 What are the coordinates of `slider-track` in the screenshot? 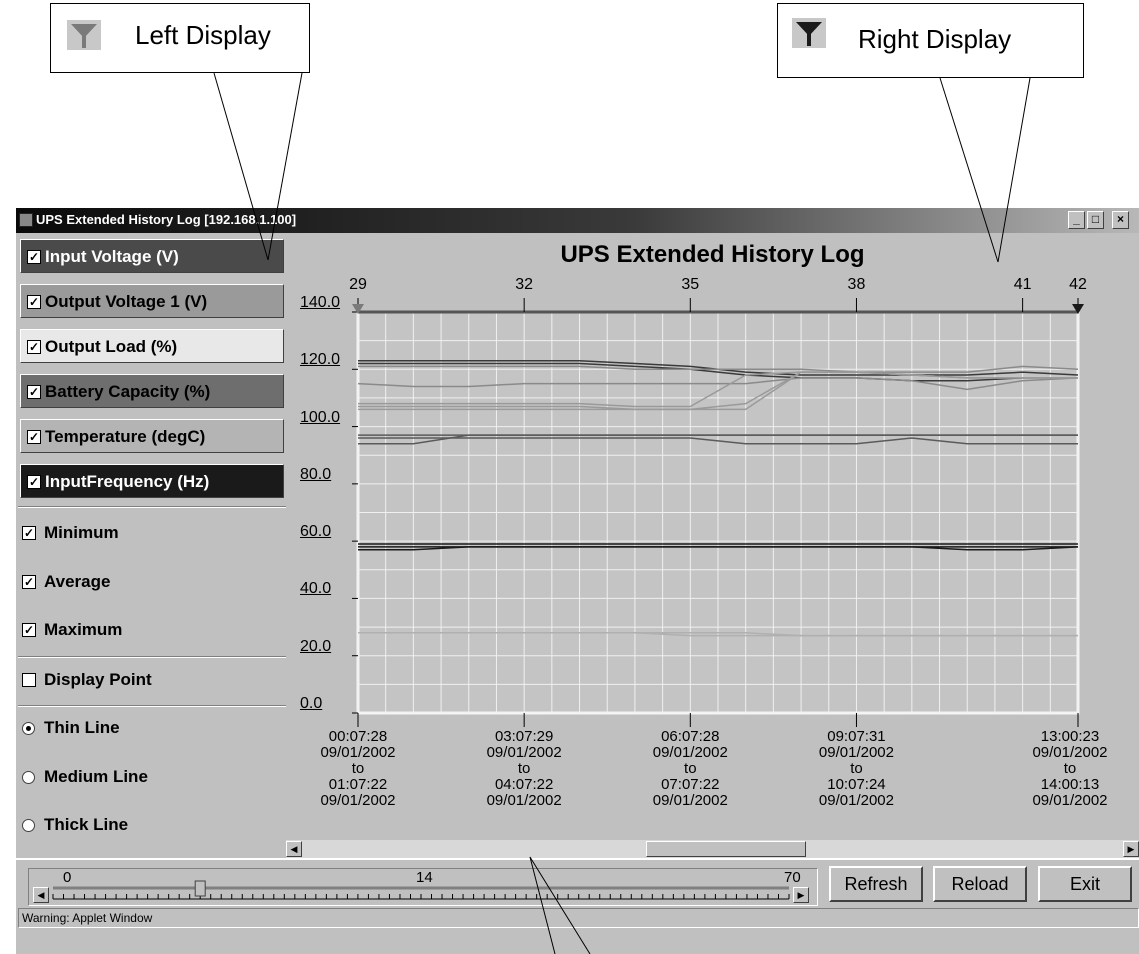 It's located at (421, 890).